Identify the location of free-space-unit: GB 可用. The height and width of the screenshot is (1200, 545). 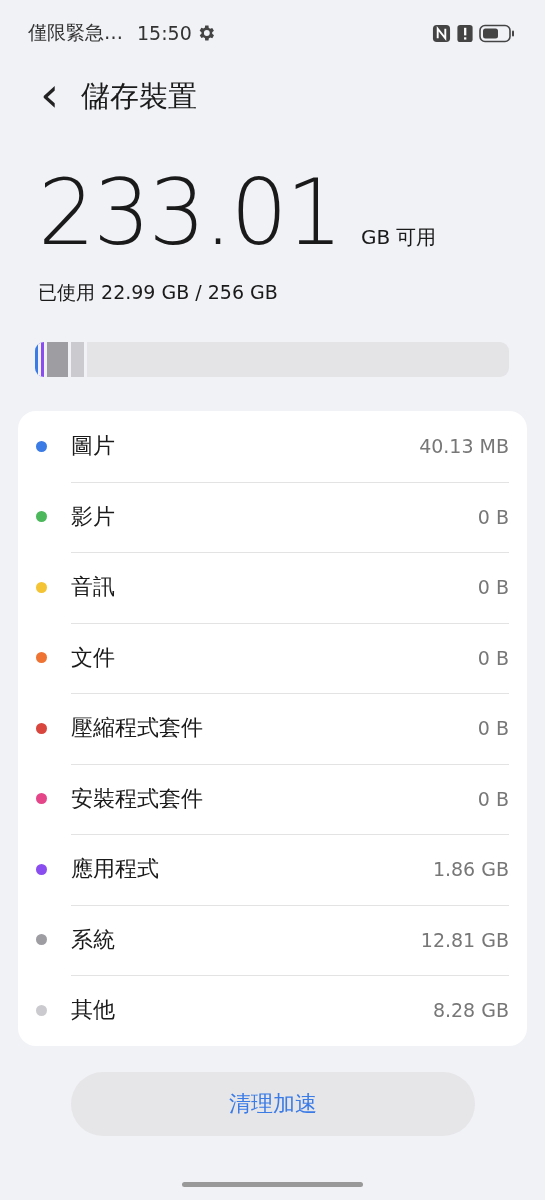
(398, 237).